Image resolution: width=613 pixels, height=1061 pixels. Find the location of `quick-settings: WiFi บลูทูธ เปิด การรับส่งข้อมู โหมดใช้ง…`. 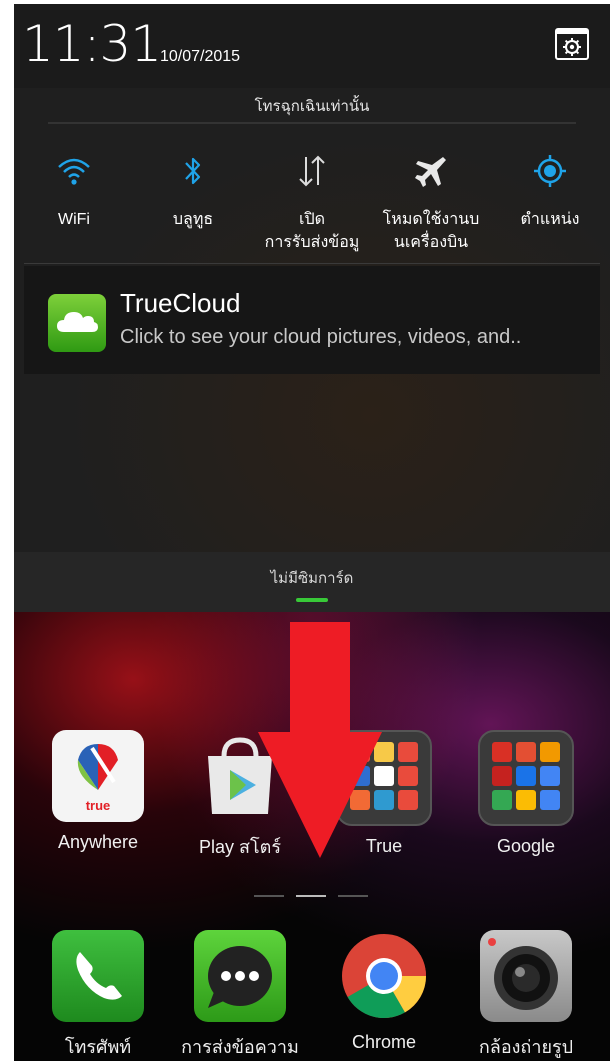

quick-settings: WiFi บลูทูธ เปิด การรับส่งข้อมู โหมดใช้ง… is located at coordinates (312, 206).